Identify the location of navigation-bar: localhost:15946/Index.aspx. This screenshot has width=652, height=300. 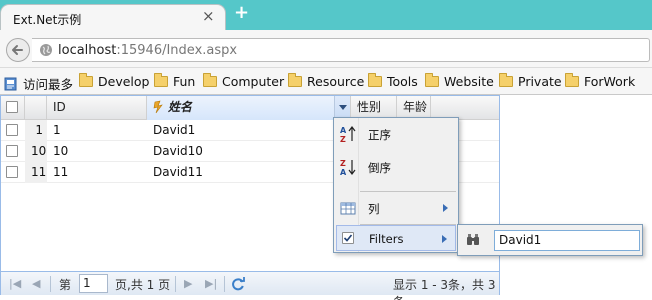
(326, 49).